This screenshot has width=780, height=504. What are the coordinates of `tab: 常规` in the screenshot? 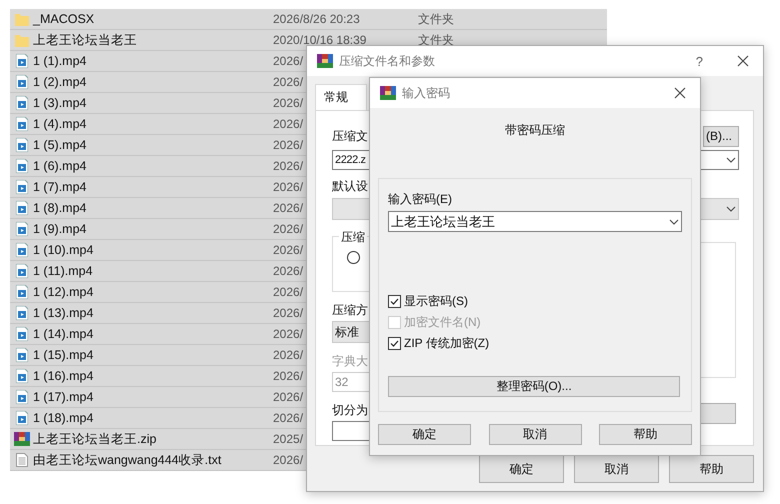 It's located at (341, 97).